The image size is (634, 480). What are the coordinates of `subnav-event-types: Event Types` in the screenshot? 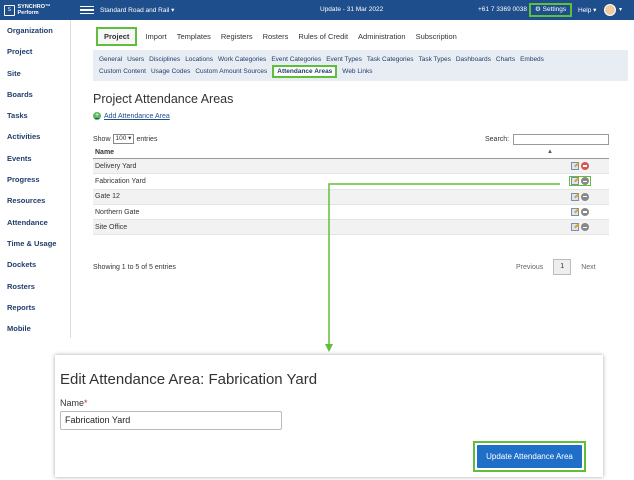 It's located at (344, 59).